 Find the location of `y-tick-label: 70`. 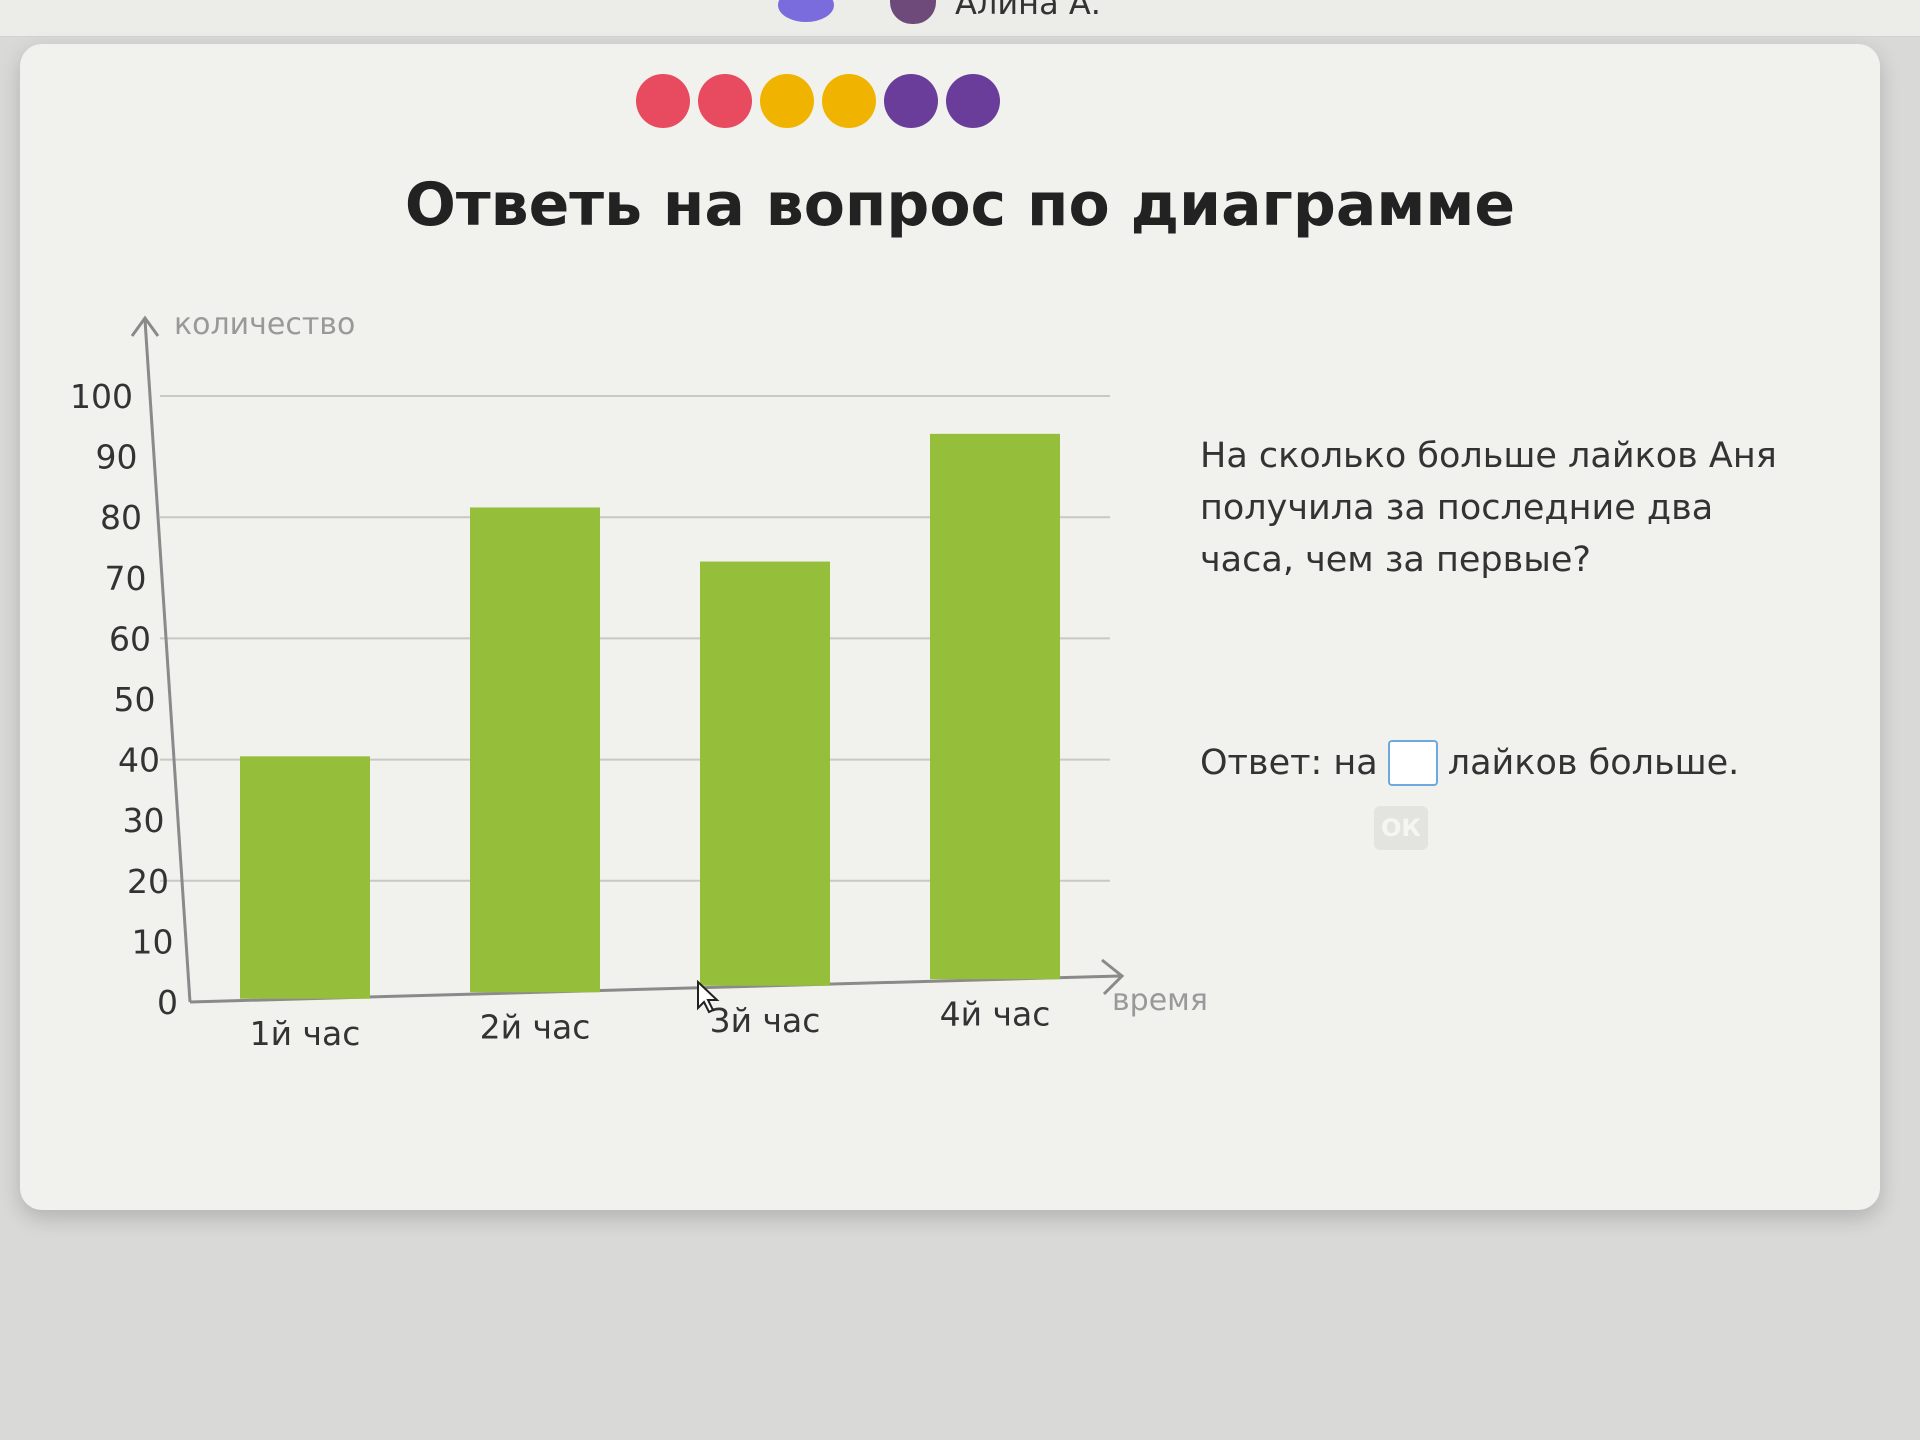

y-tick-label: 70 is located at coordinates (126, 578).